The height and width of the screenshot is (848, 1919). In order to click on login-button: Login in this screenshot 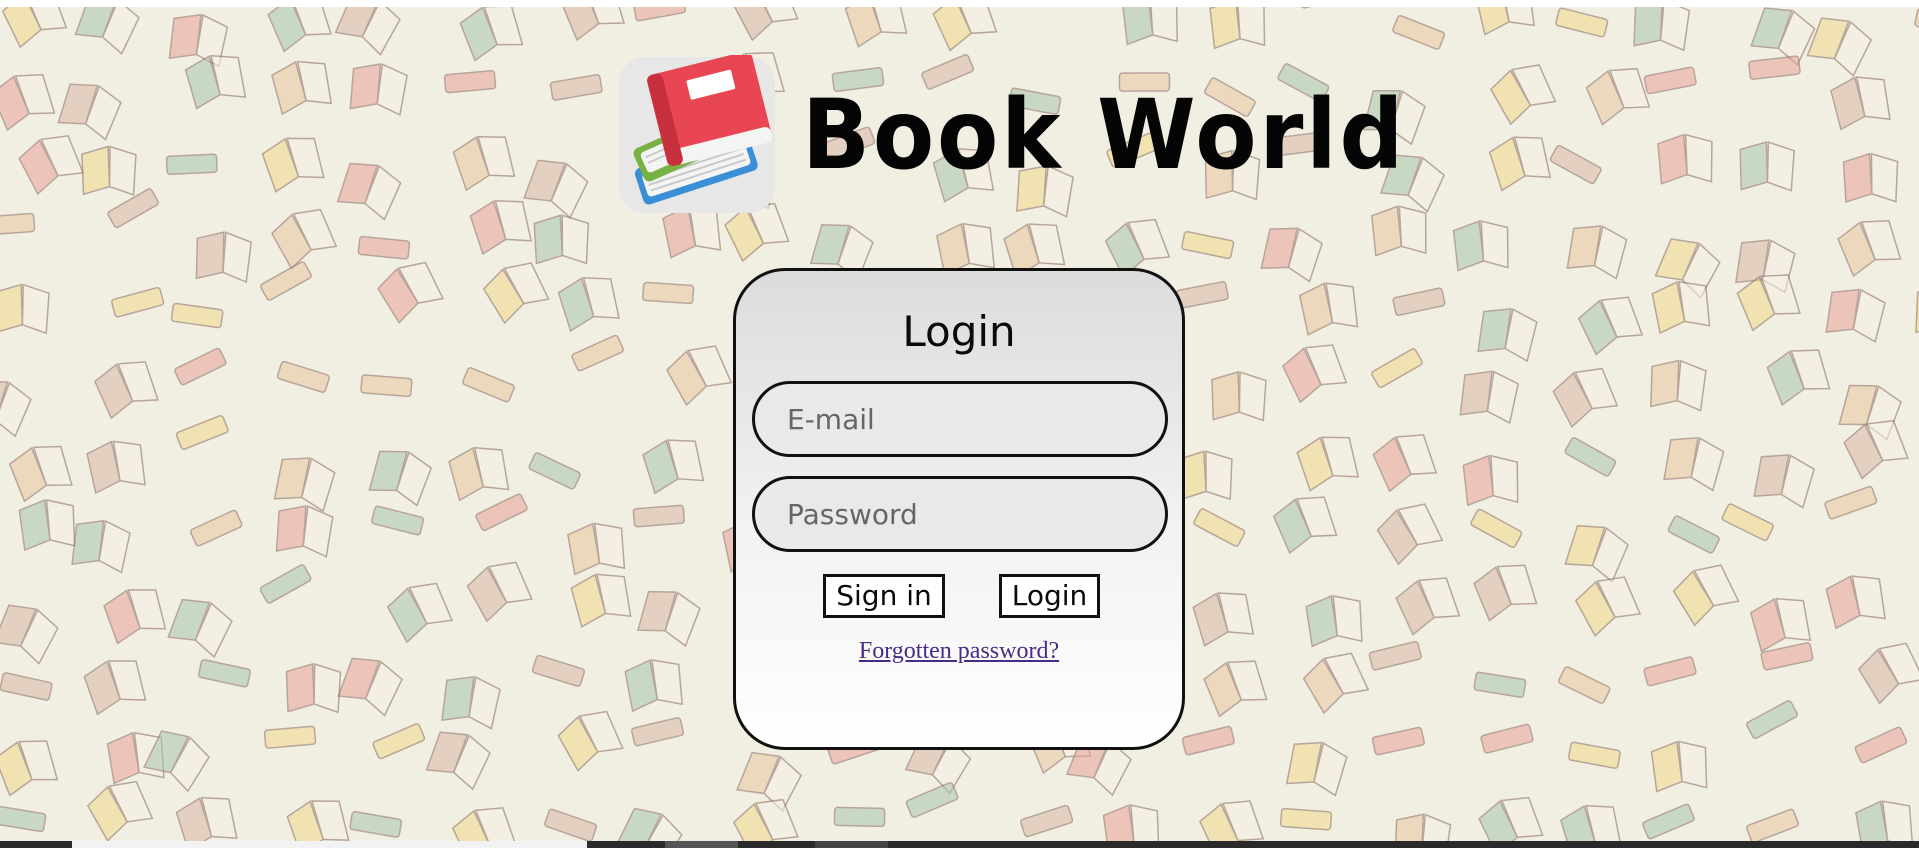, I will do `click(1049, 596)`.